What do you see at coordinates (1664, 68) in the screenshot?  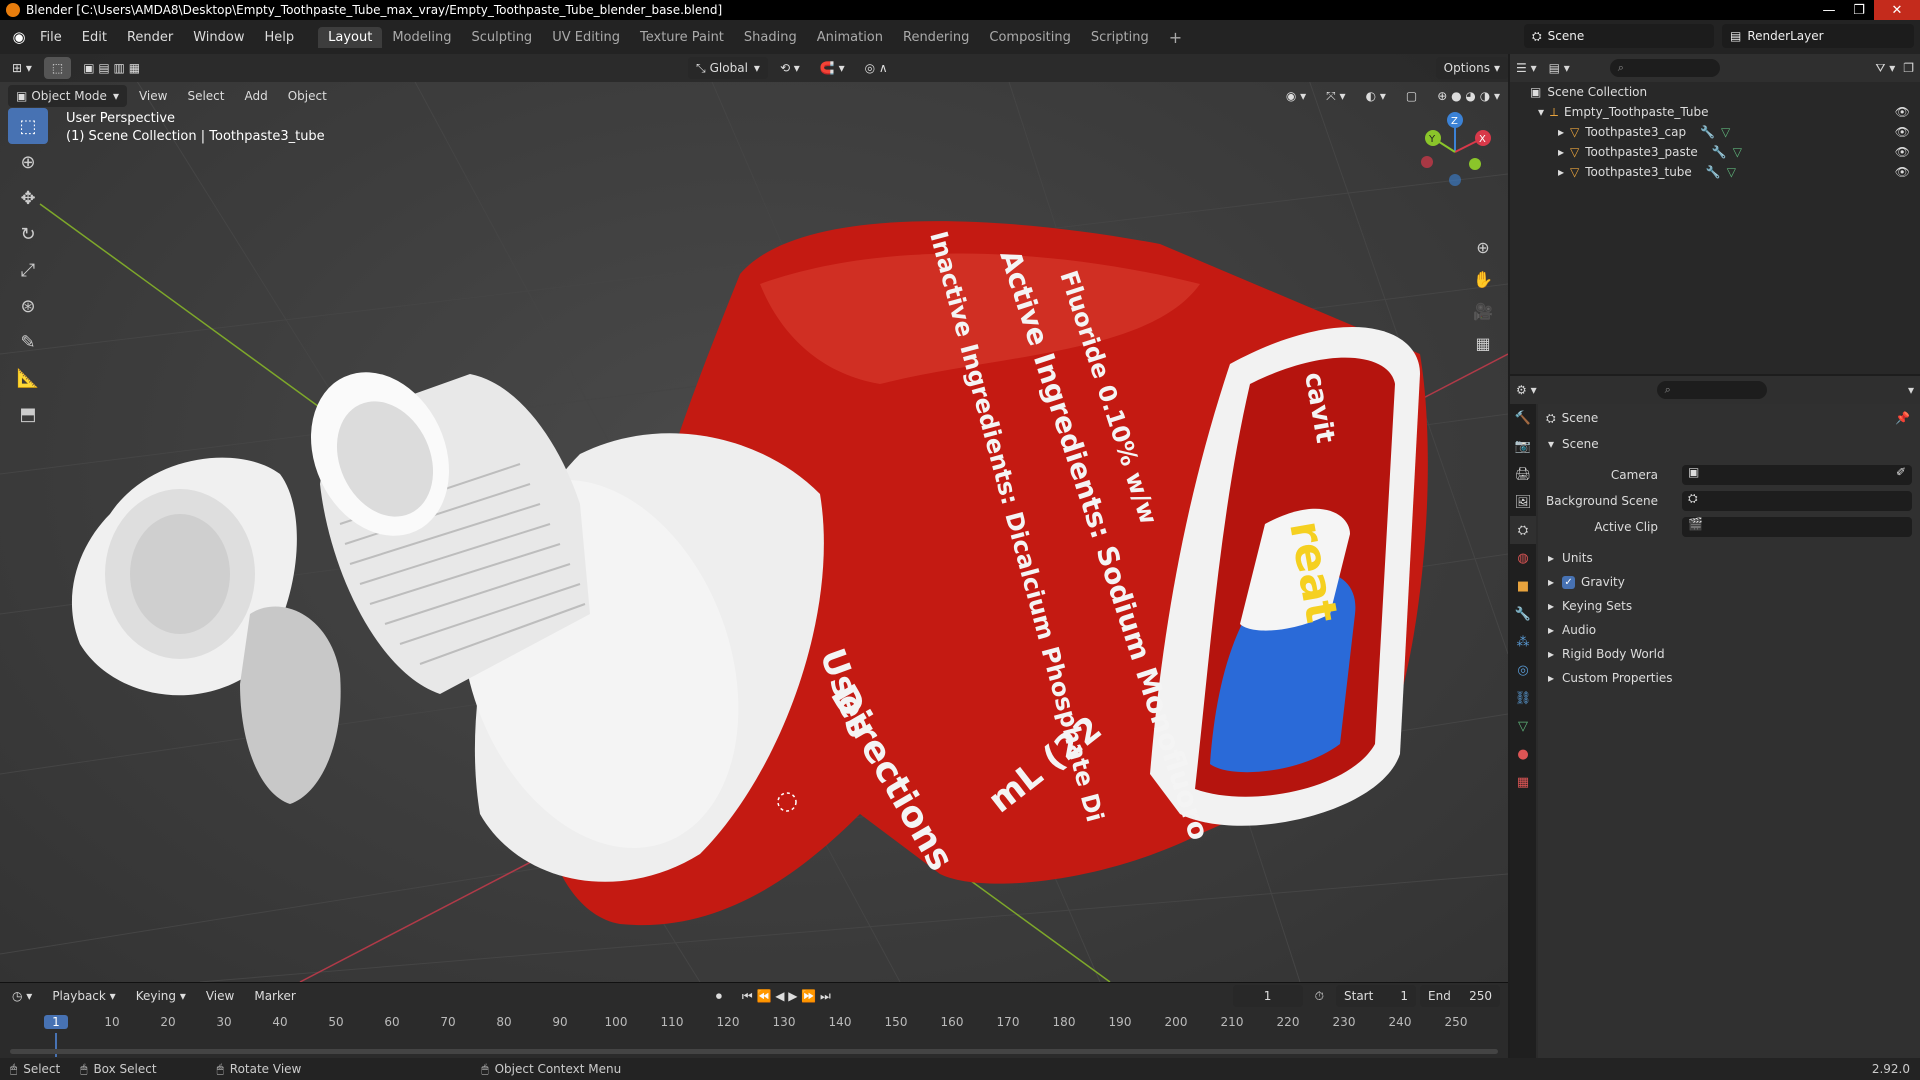 I see `outliner-search-input: ⌕` at bounding box center [1664, 68].